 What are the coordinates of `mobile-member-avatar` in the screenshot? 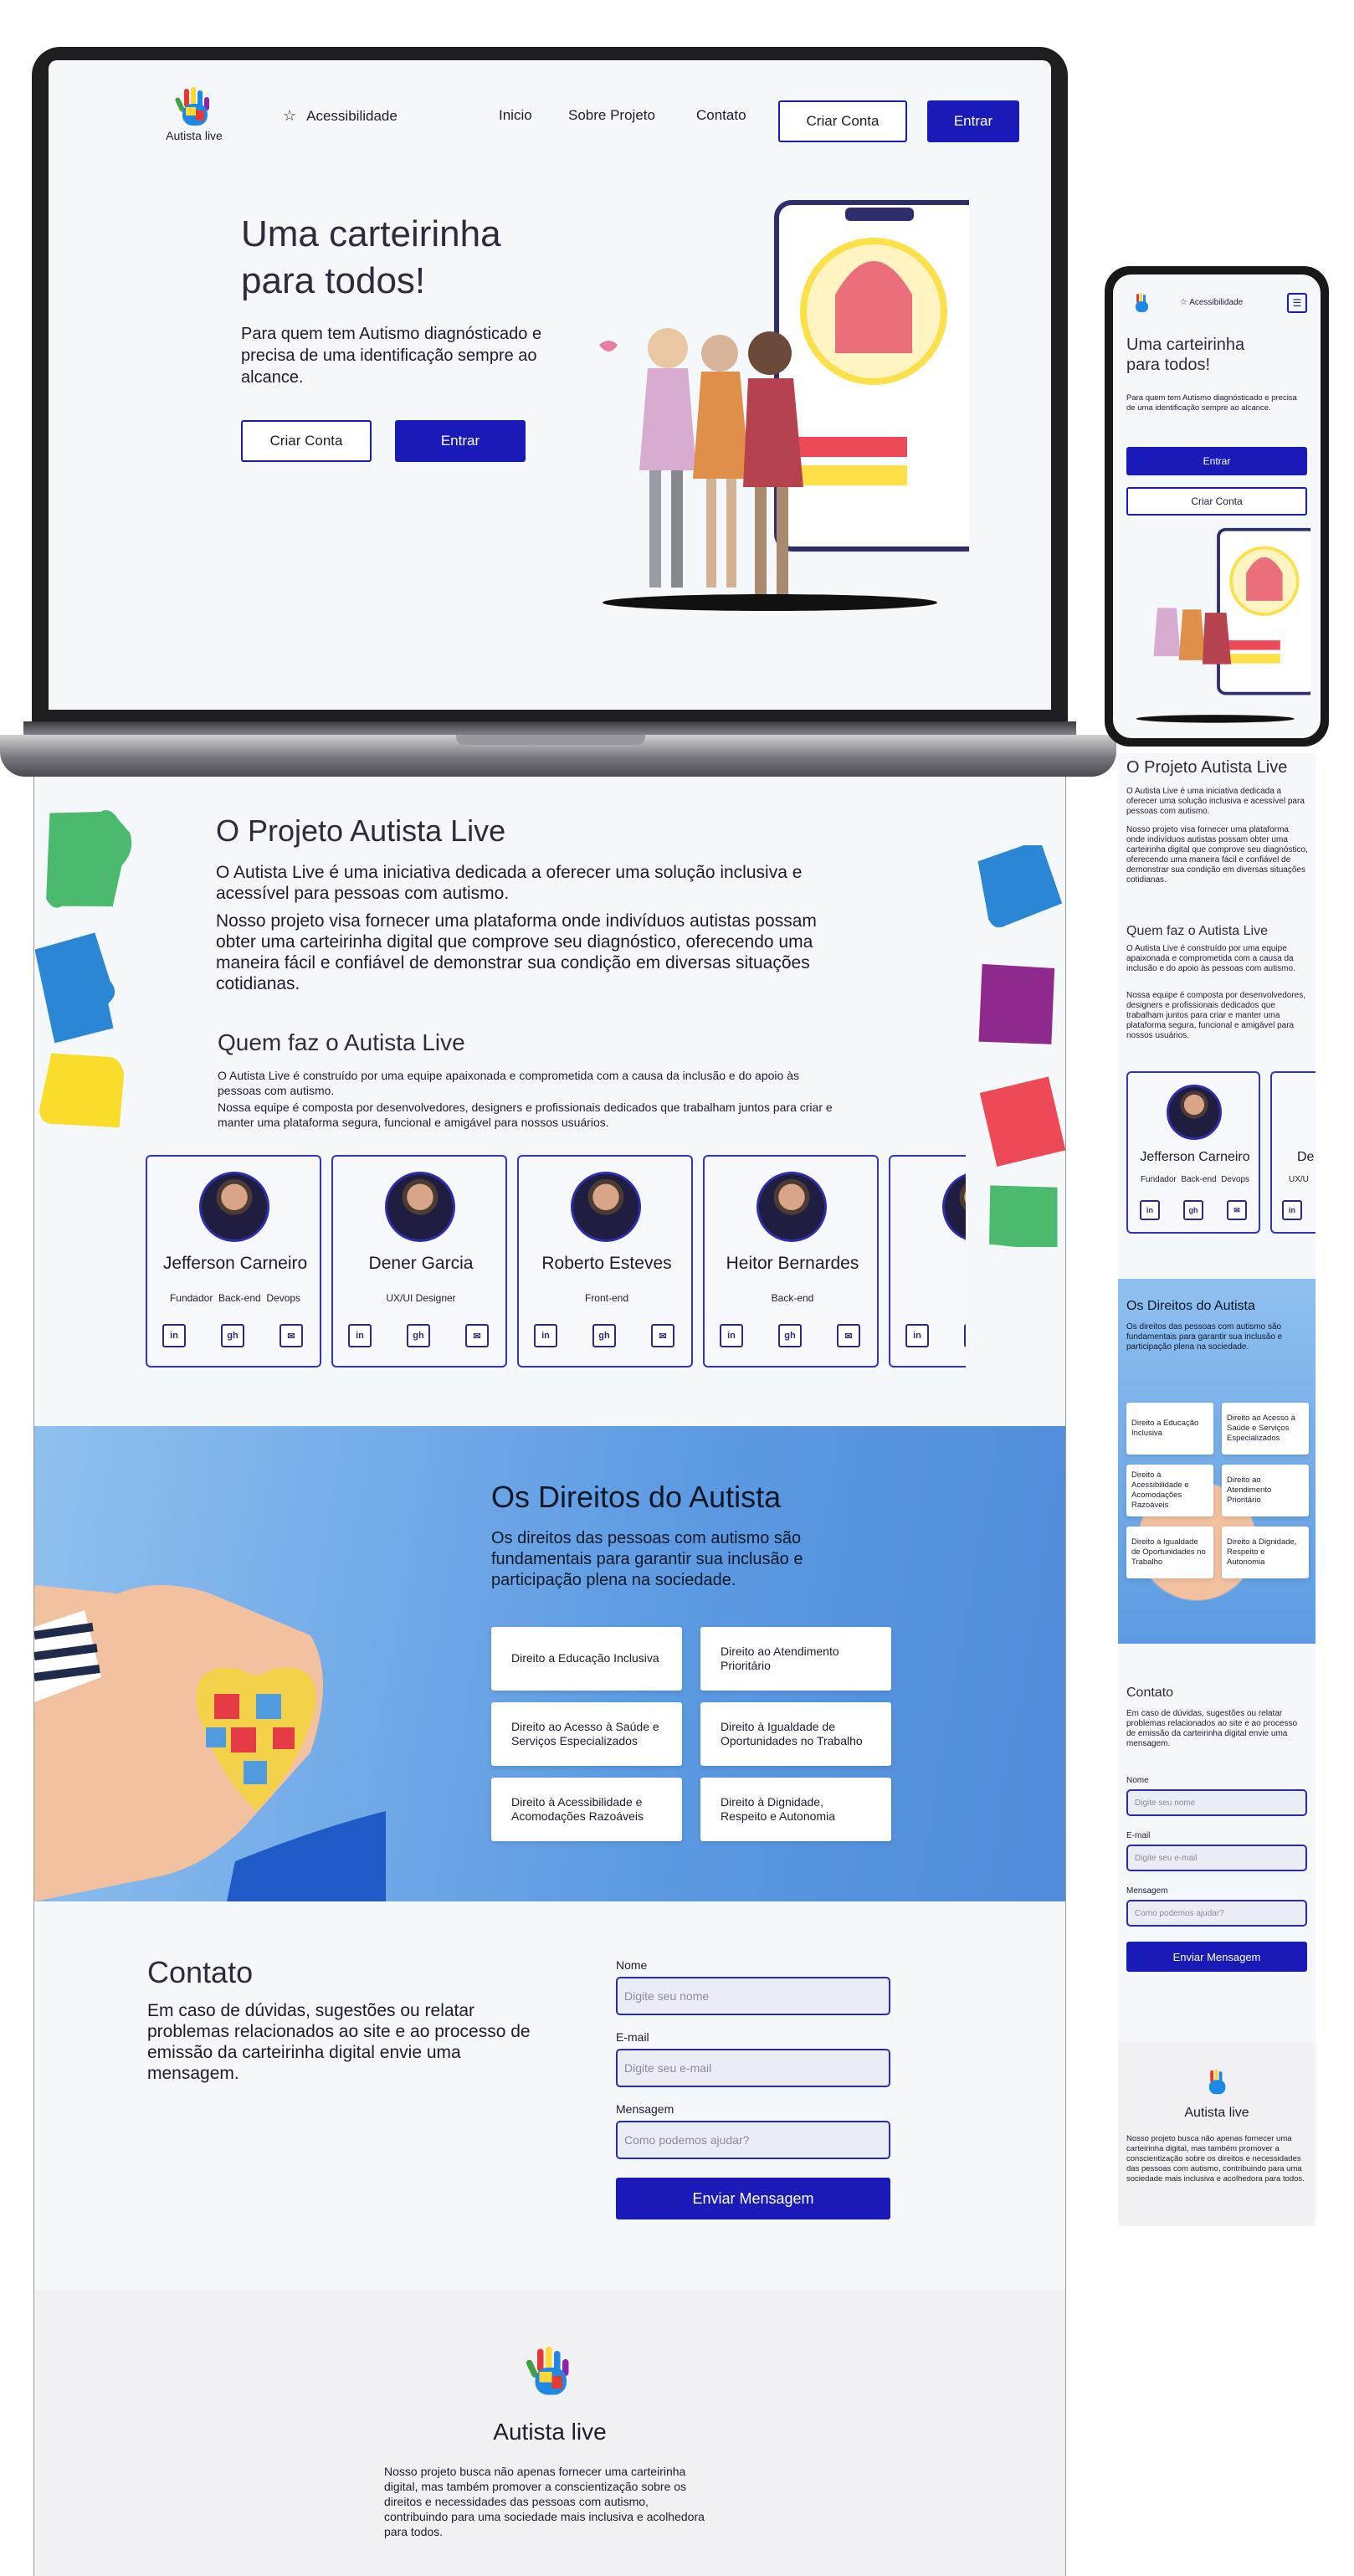 It's located at (1194, 1112).